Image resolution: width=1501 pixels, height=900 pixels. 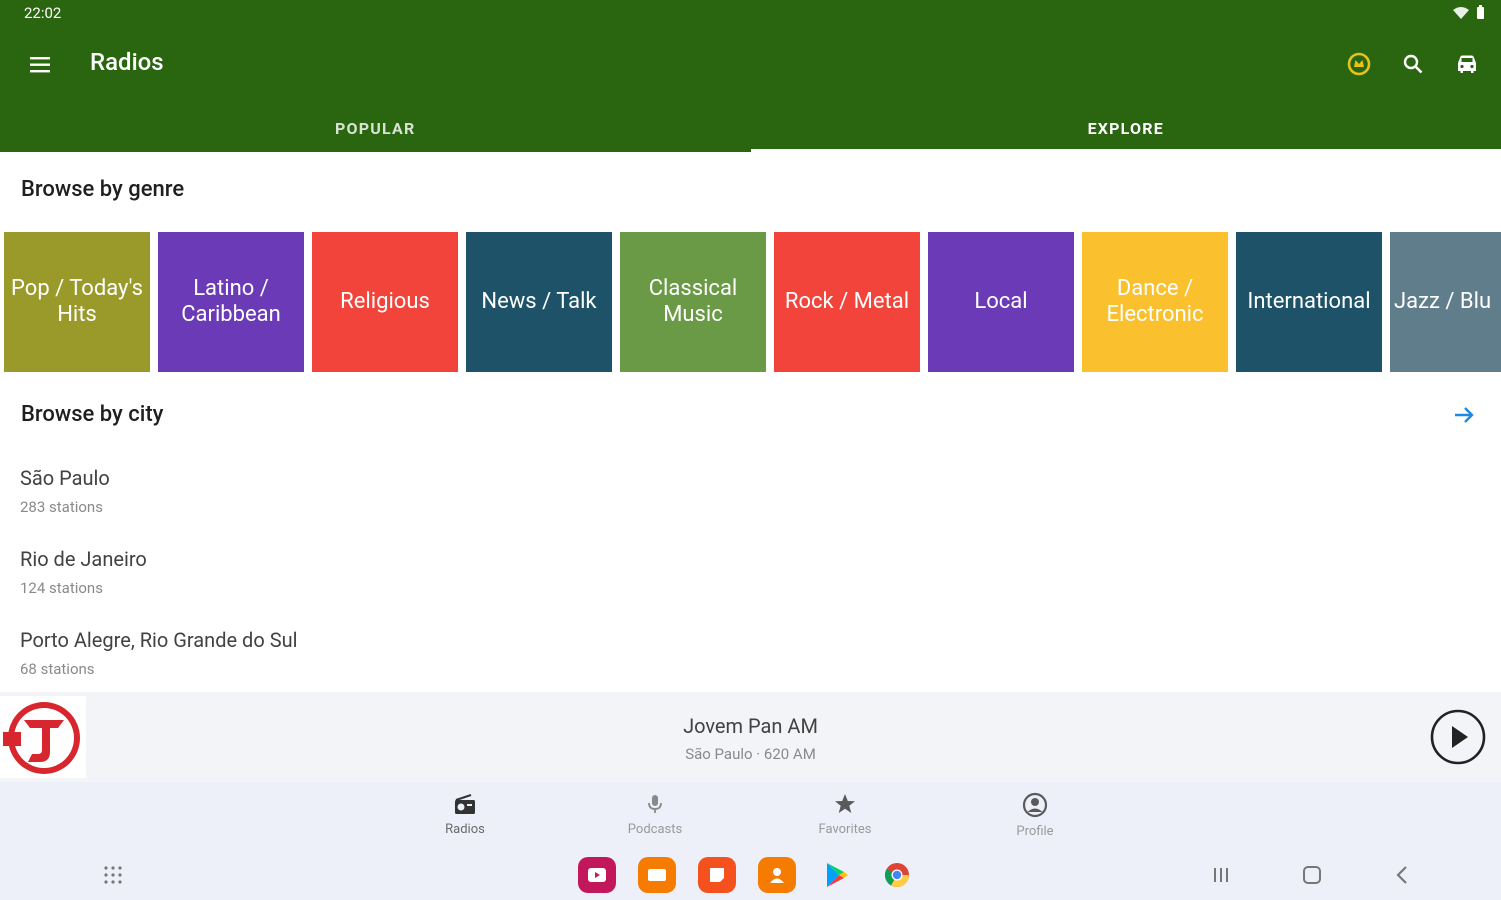 What do you see at coordinates (1458, 737) in the screenshot?
I see `play-button` at bounding box center [1458, 737].